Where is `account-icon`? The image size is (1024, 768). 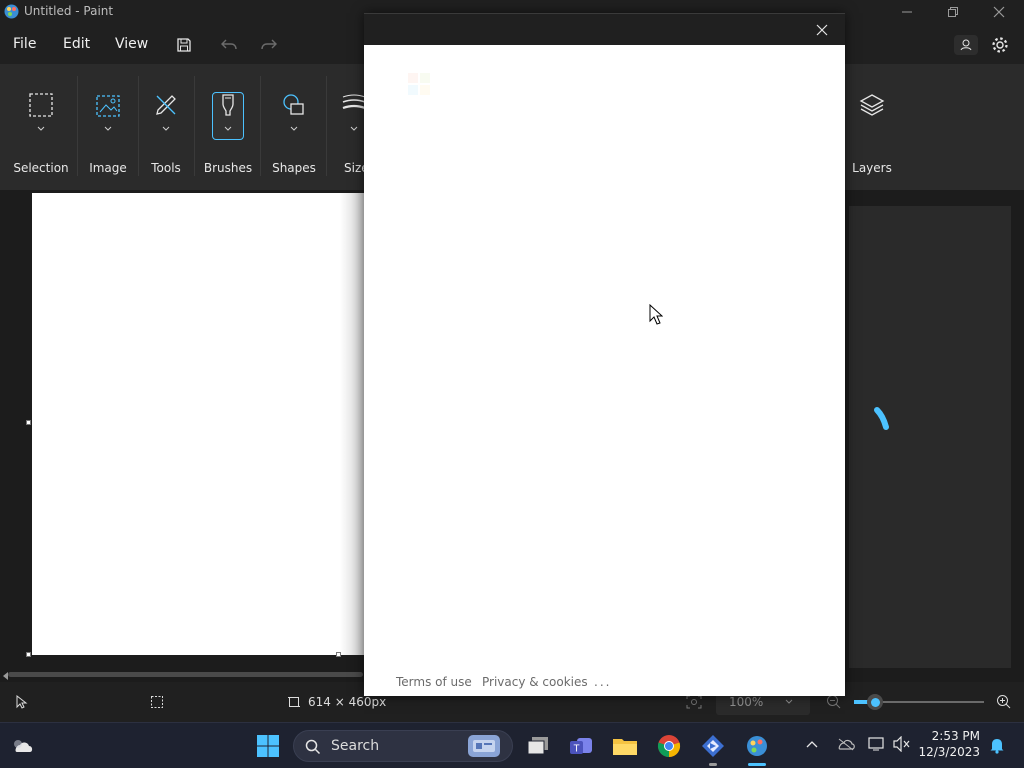
account-icon is located at coordinates (966, 45).